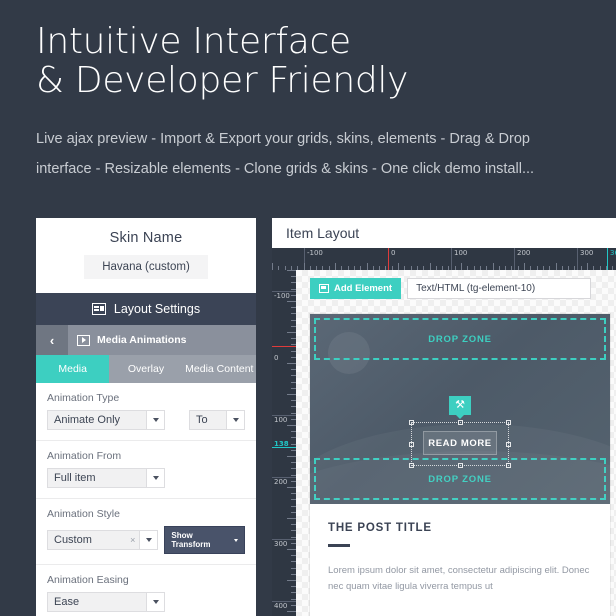 The height and width of the screenshot is (616, 616). I want to click on ruler-v-label: 200, so click(281, 482).